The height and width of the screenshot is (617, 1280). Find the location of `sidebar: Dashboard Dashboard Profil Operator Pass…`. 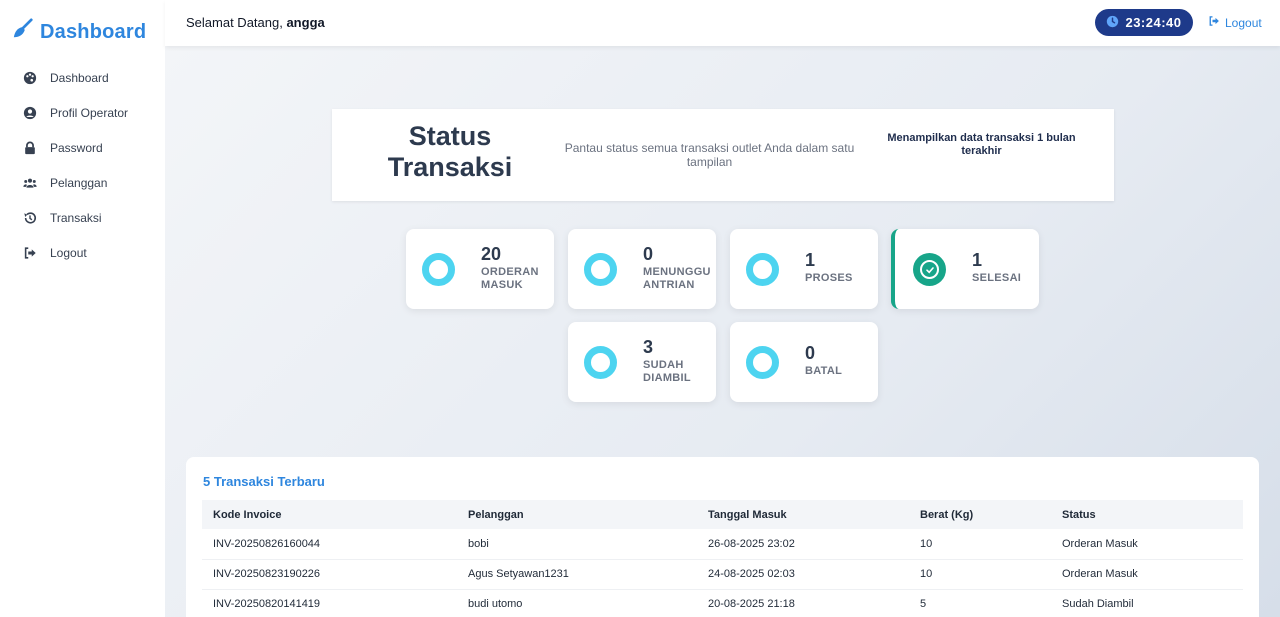

sidebar: Dashboard Dashboard Profil Operator Pass… is located at coordinates (82, 308).